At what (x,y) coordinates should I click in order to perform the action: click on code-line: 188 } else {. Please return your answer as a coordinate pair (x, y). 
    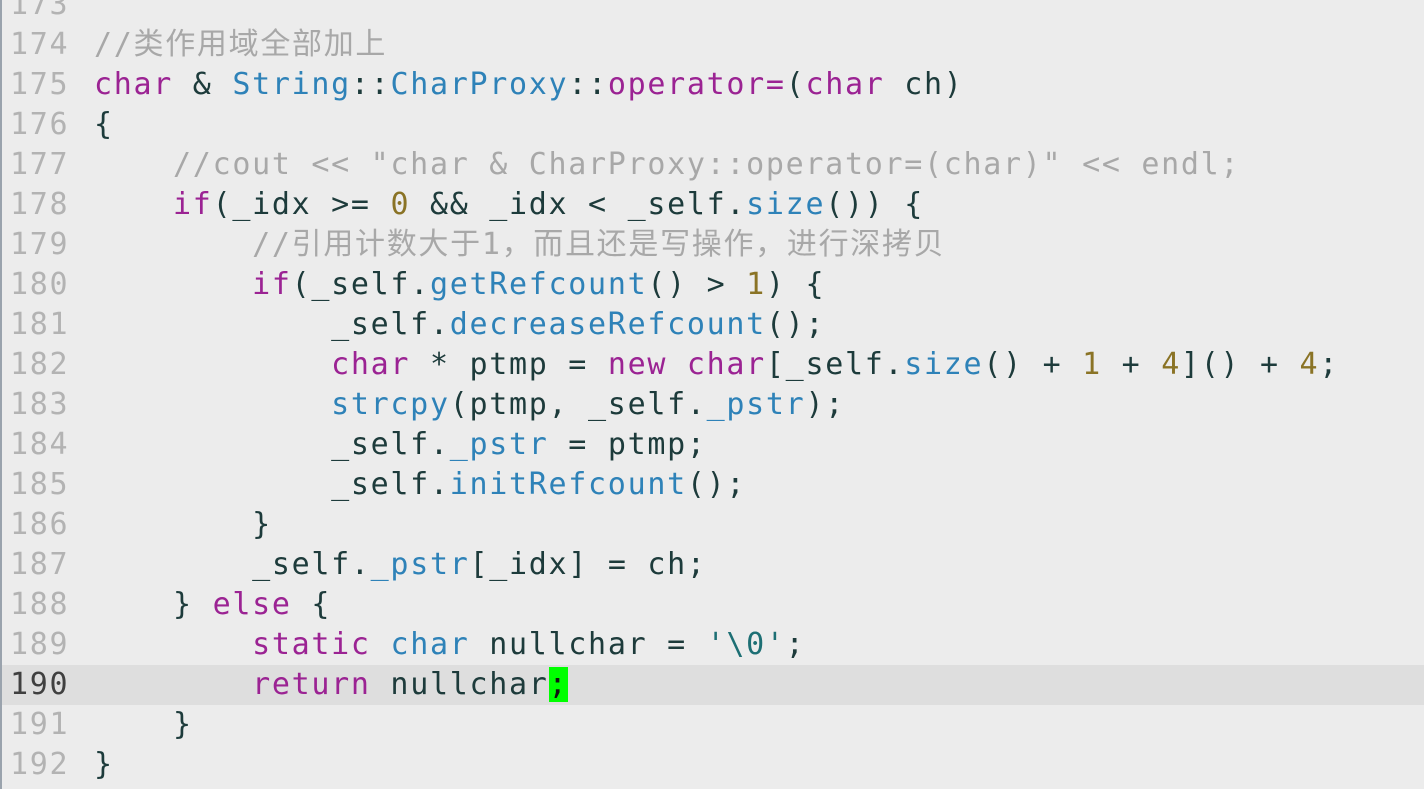
    Looking at the image, I should click on (713, 605).